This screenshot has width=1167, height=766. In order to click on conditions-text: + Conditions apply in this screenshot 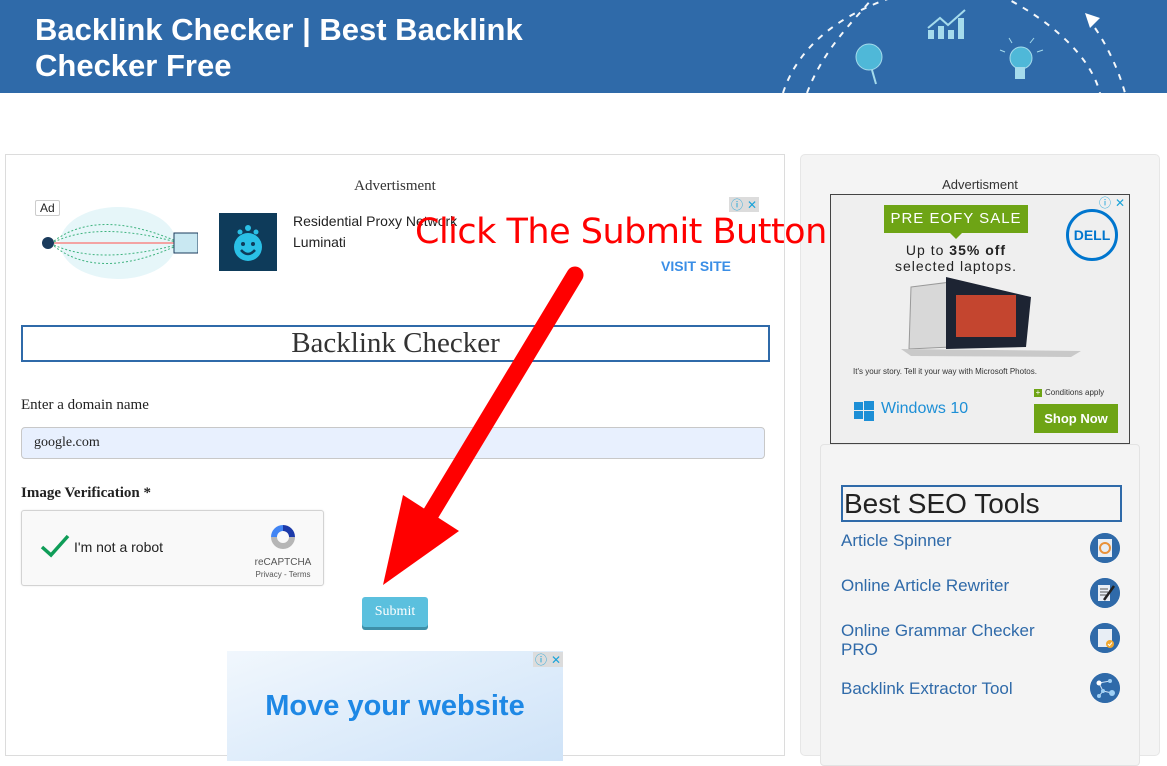, I will do `click(1069, 392)`.